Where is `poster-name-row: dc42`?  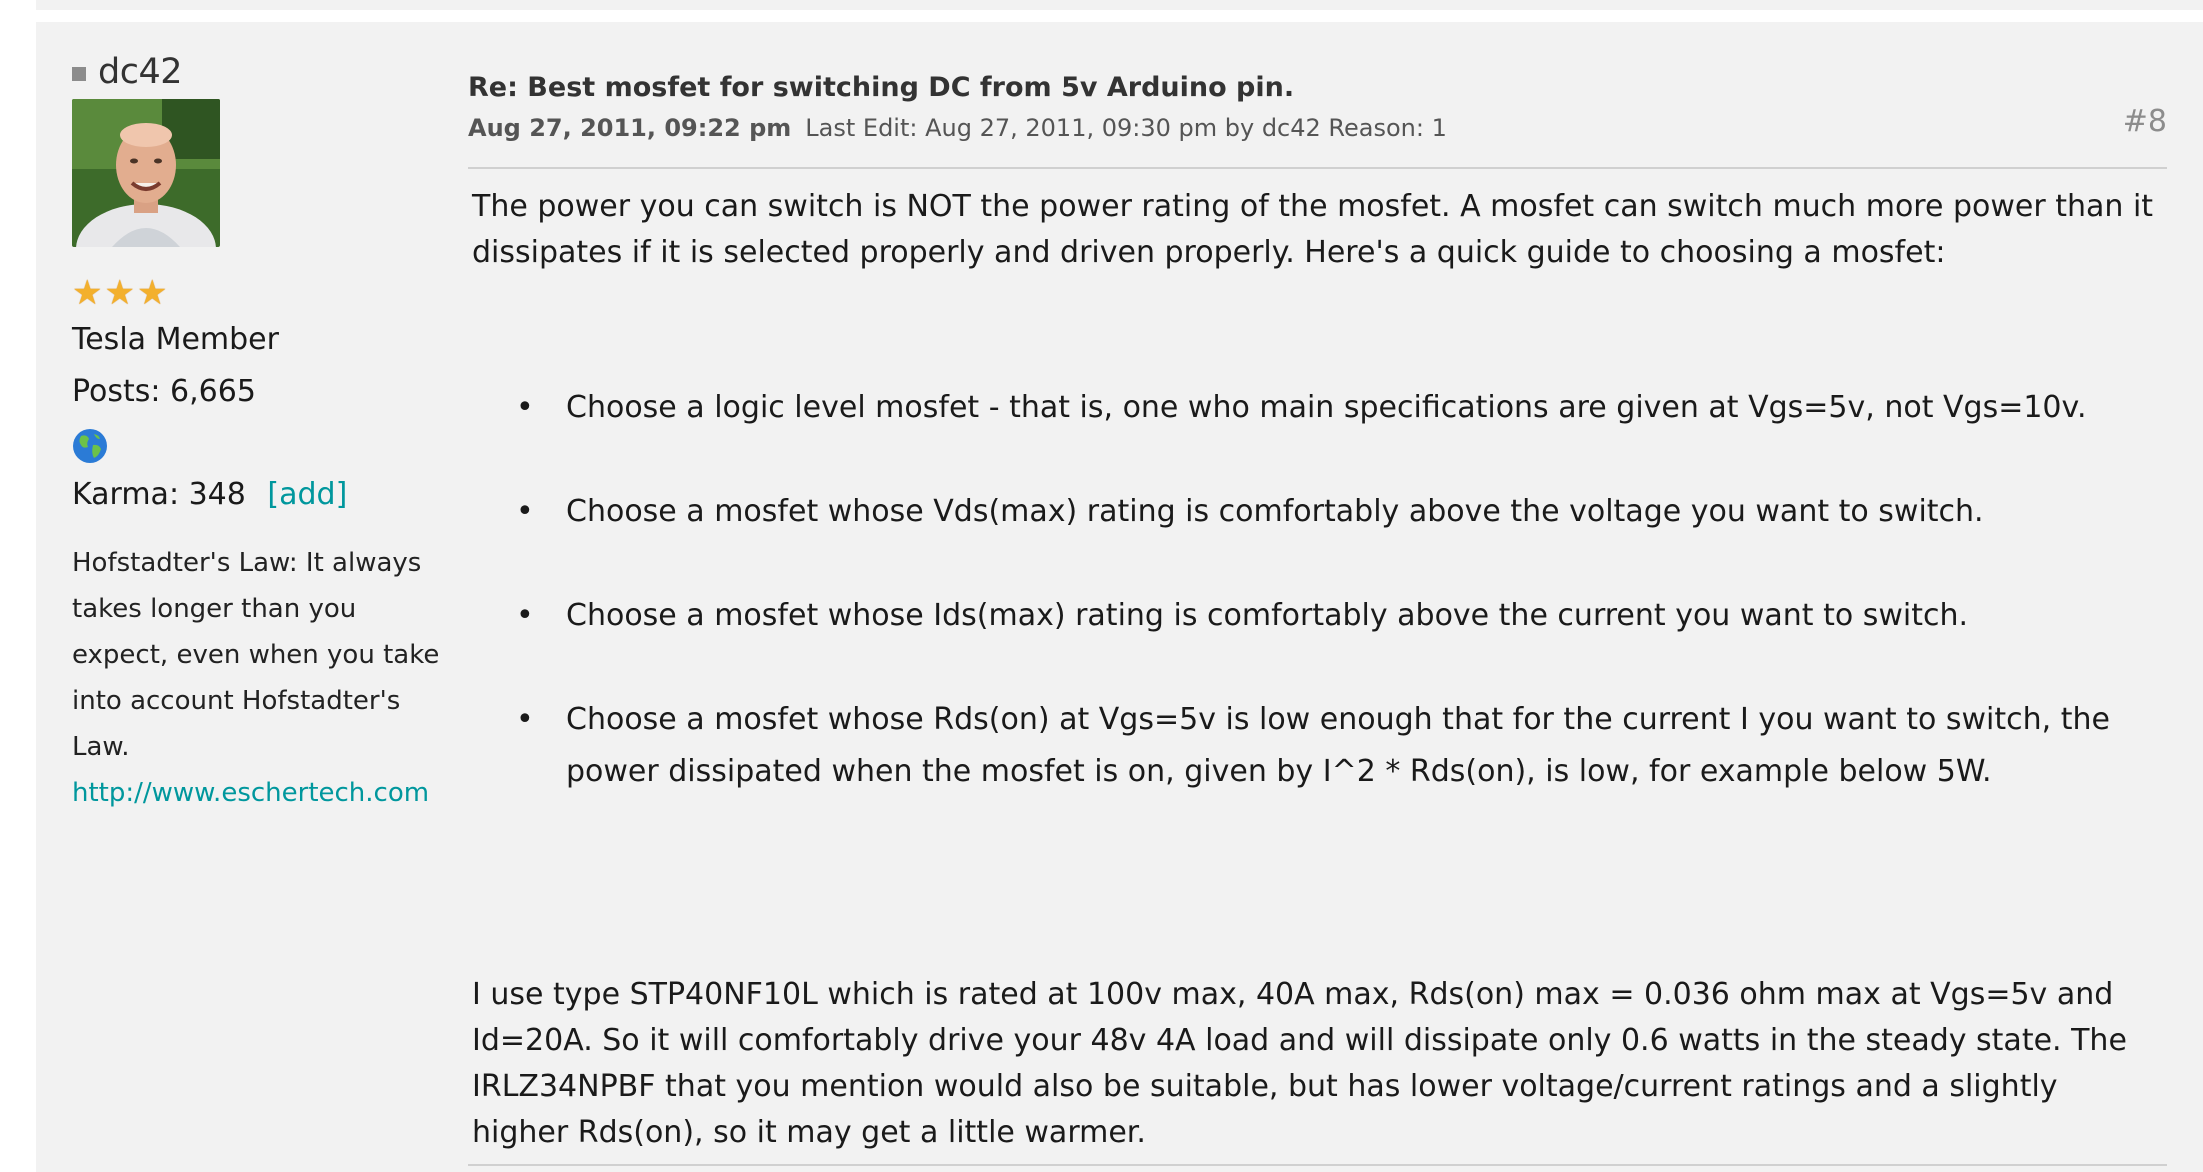
poster-name-row: dc42 is located at coordinates (127, 72).